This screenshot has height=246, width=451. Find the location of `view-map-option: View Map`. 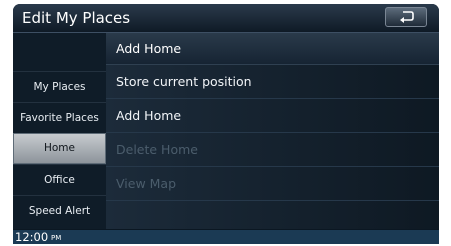

view-map-option: View Map is located at coordinates (272, 184).